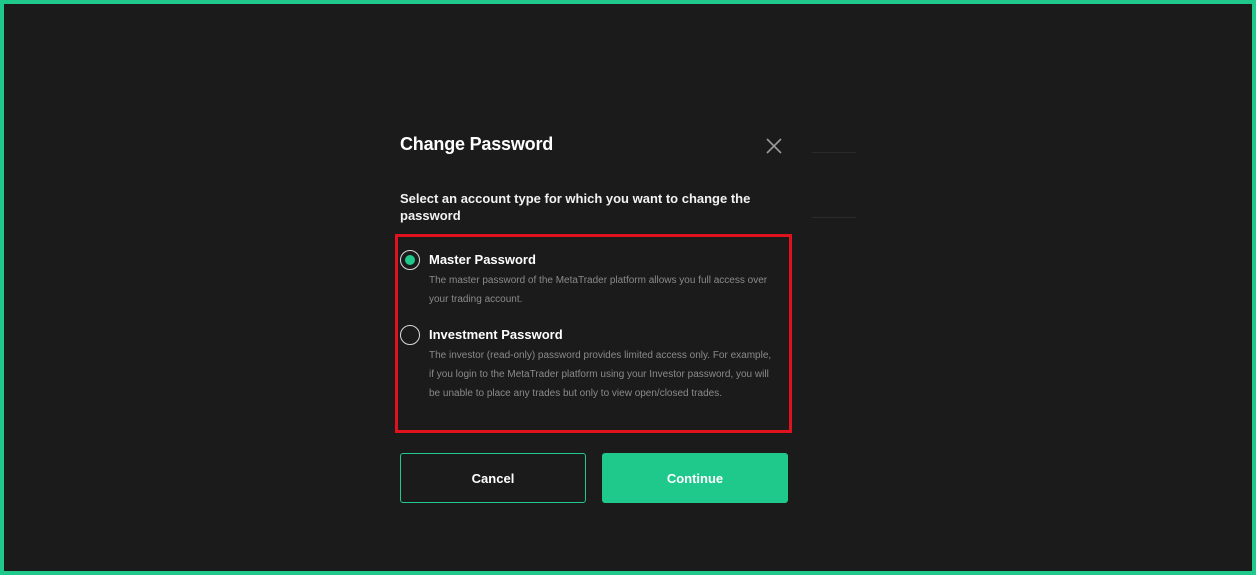 Image resolution: width=1256 pixels, height=575 pixels. I want to click on investment-password-radio, so click(410, 335).